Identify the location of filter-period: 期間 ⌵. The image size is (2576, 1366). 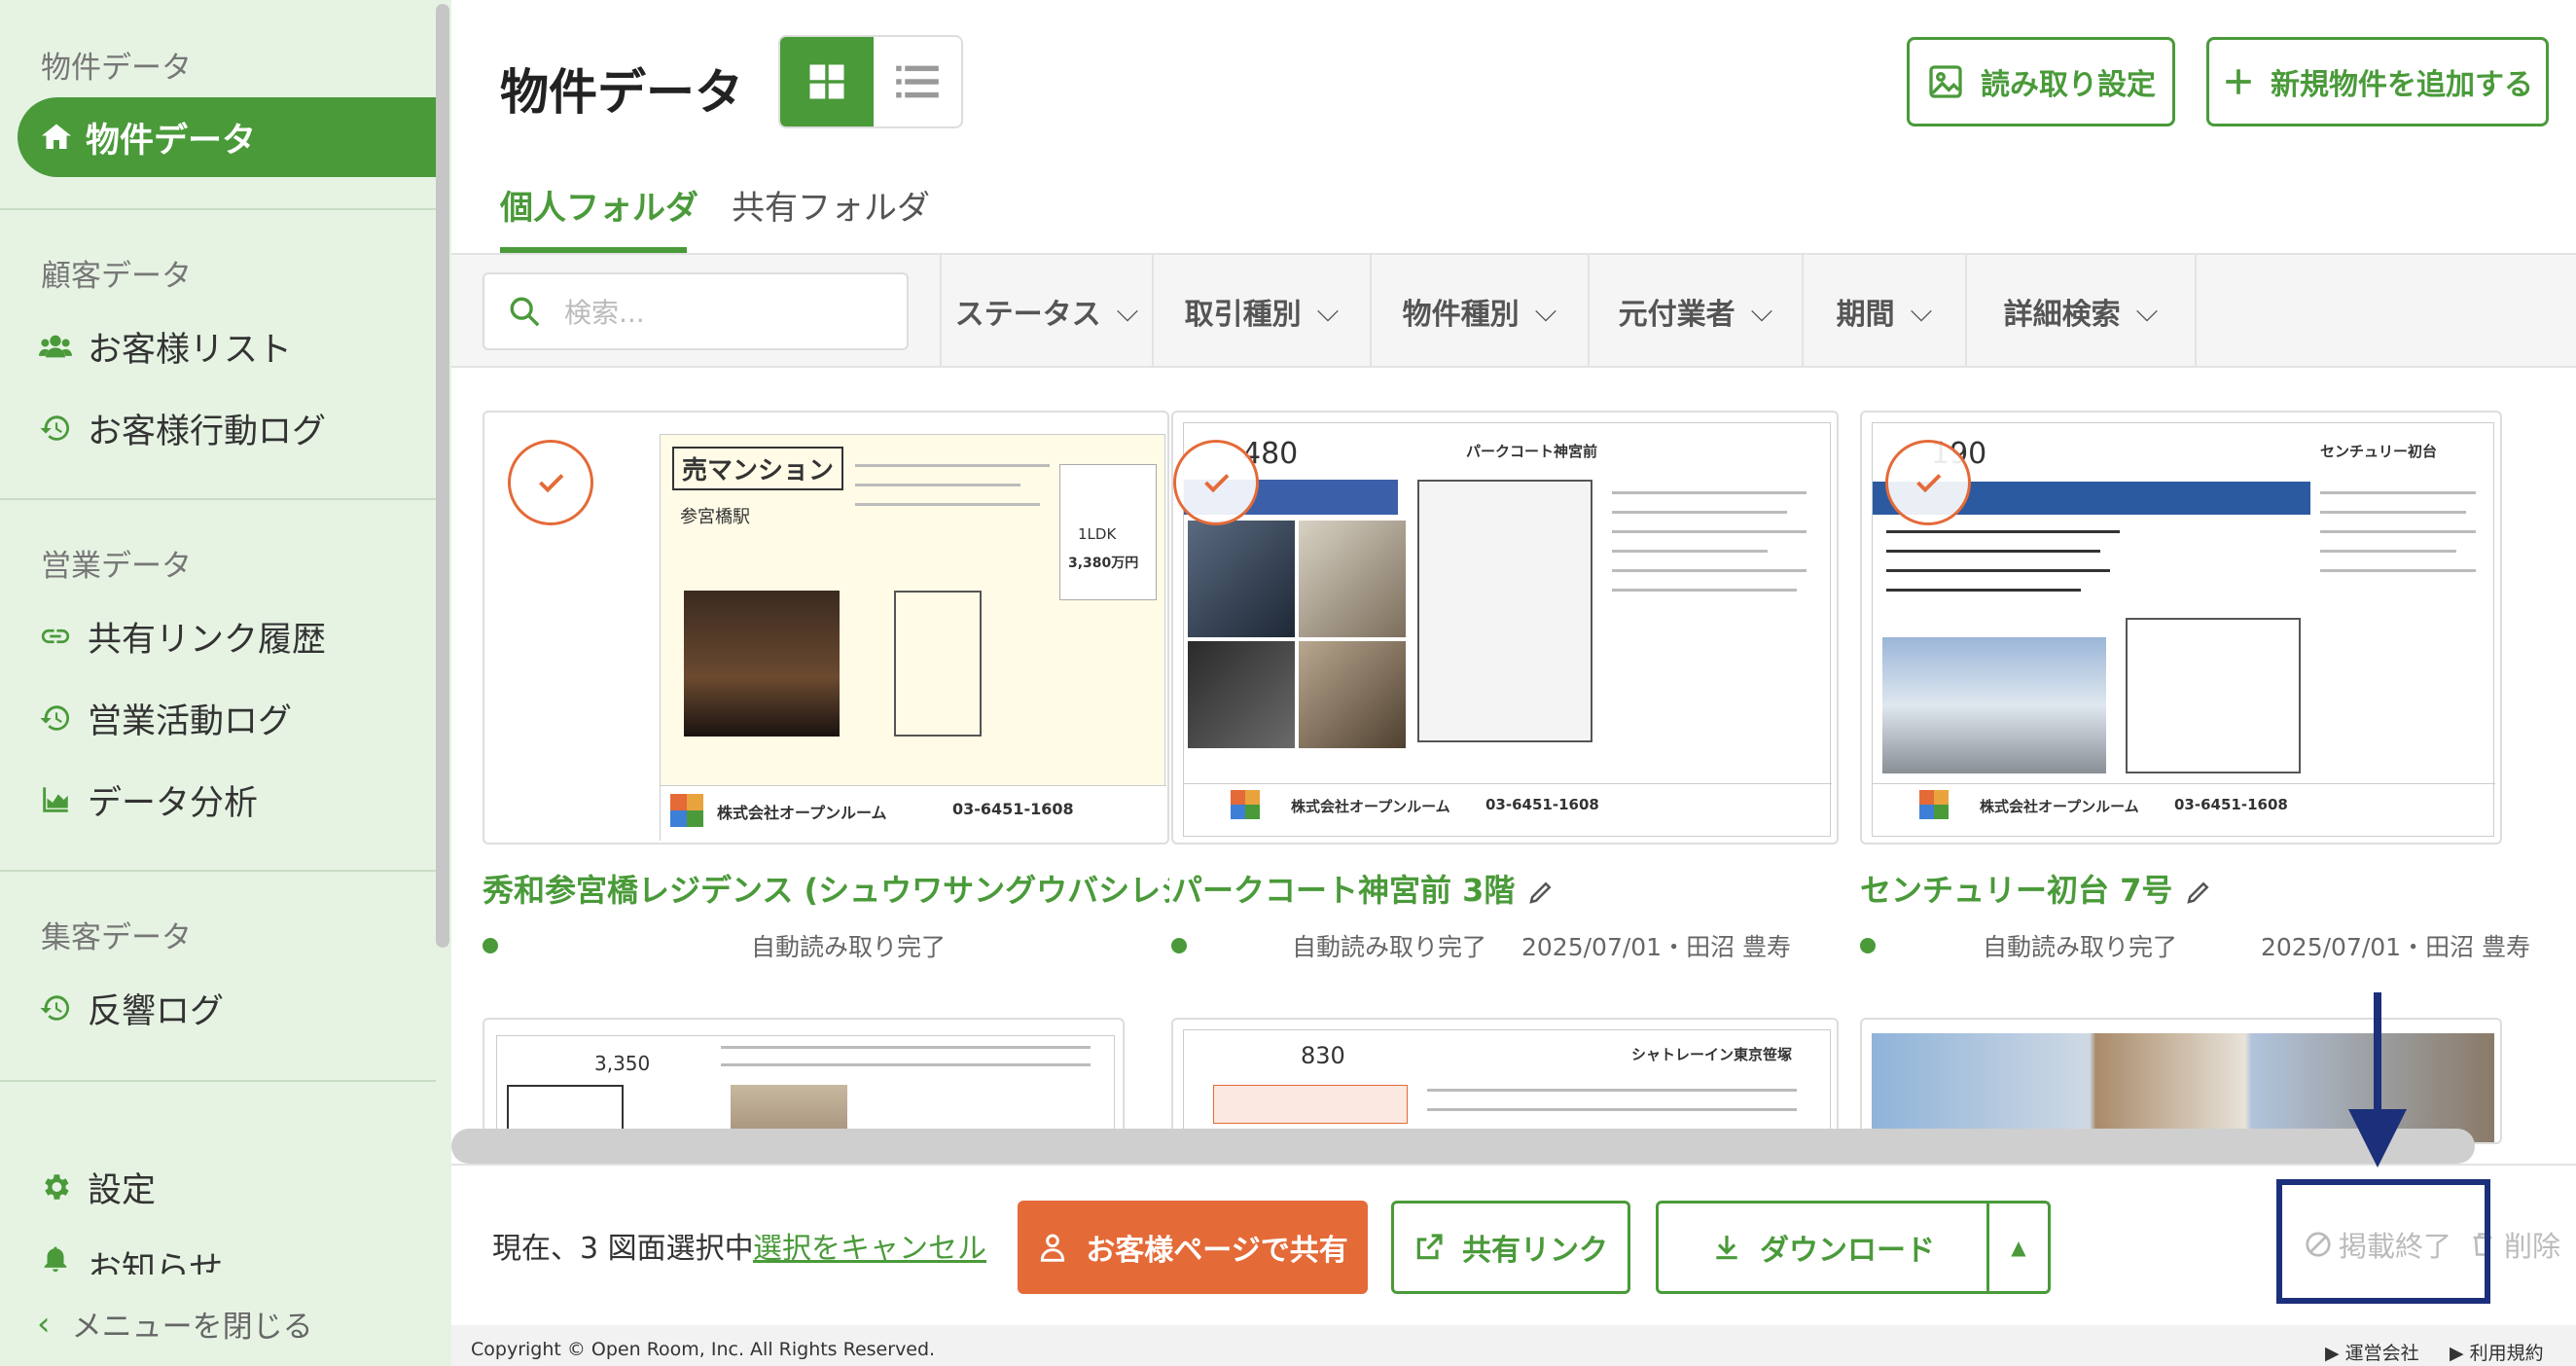
(1883, 311).